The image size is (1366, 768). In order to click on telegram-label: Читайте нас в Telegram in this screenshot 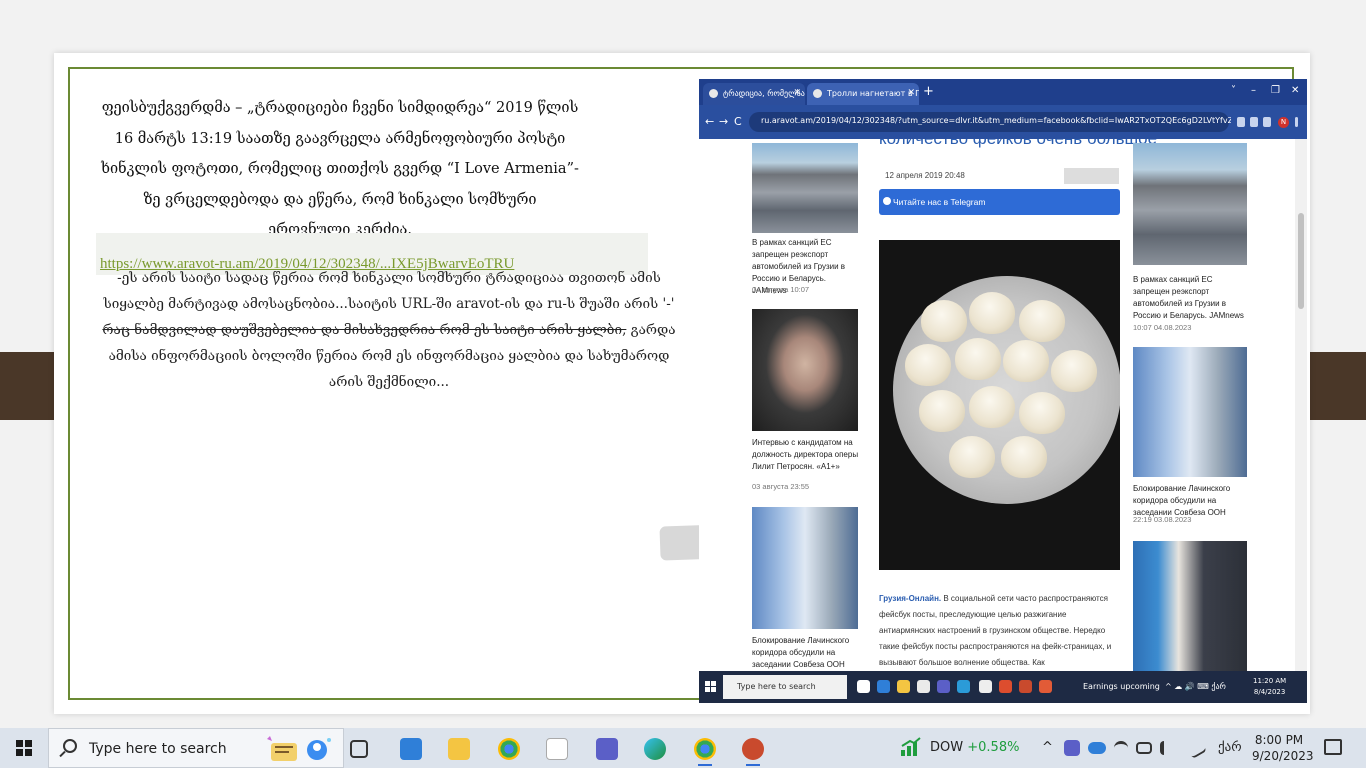, I will do `click(939, 202)`.